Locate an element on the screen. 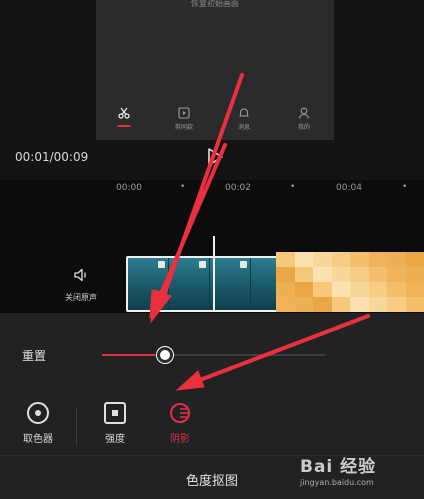 The width and height of the screenshot is (424, 499). inner-tab-messages: 消息 is located at coordinates (244, 118).